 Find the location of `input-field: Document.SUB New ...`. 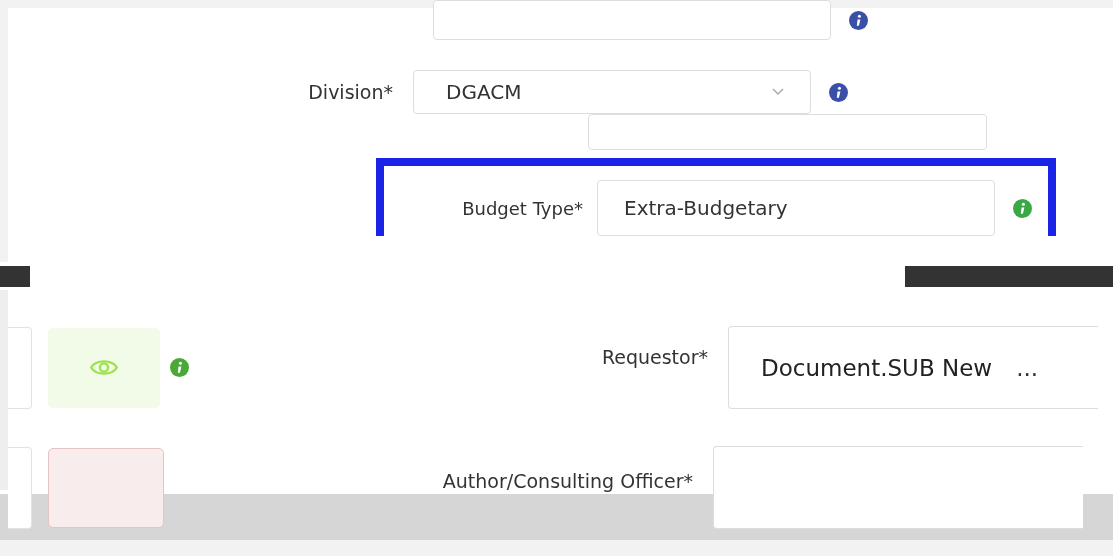

input-field: Document.SUB New ... is located at coordinates (913, 367).